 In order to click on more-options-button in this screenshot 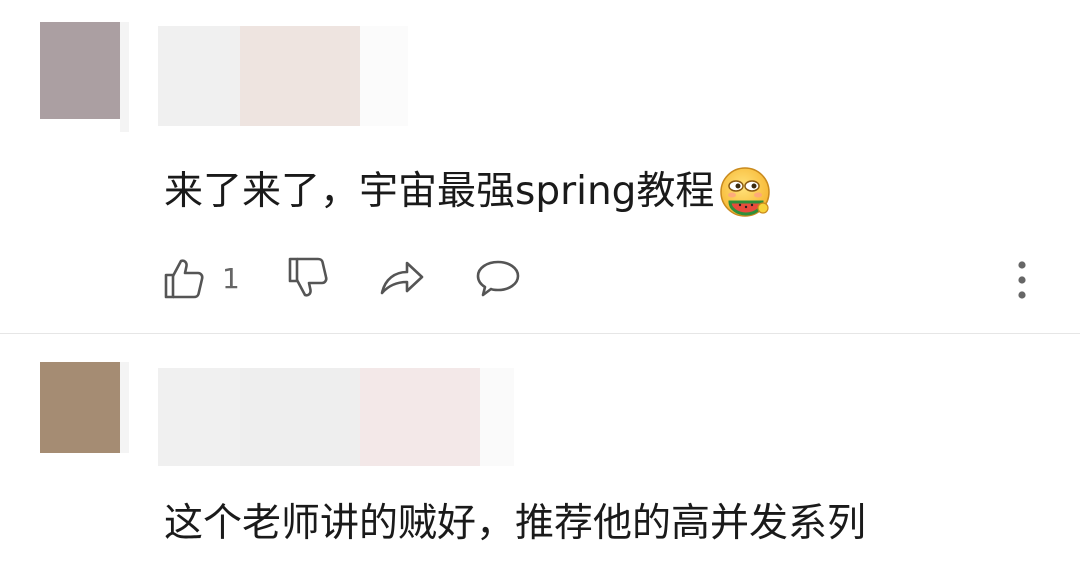, I will do `click(1022, 278)`.